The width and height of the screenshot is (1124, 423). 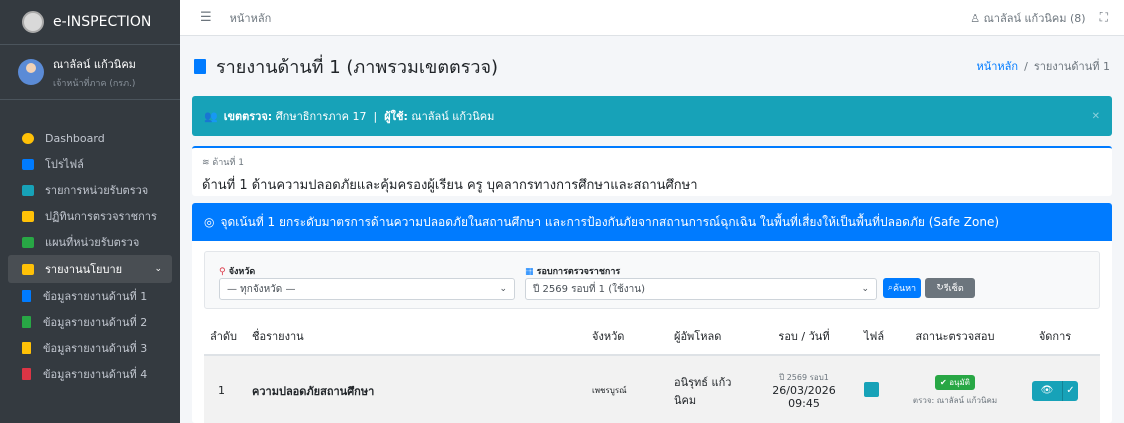 What do you see at coordinates (224, 272) in the screenshot?
I see `map-pin-icon: ⚲` at bounding box center [224, 272].